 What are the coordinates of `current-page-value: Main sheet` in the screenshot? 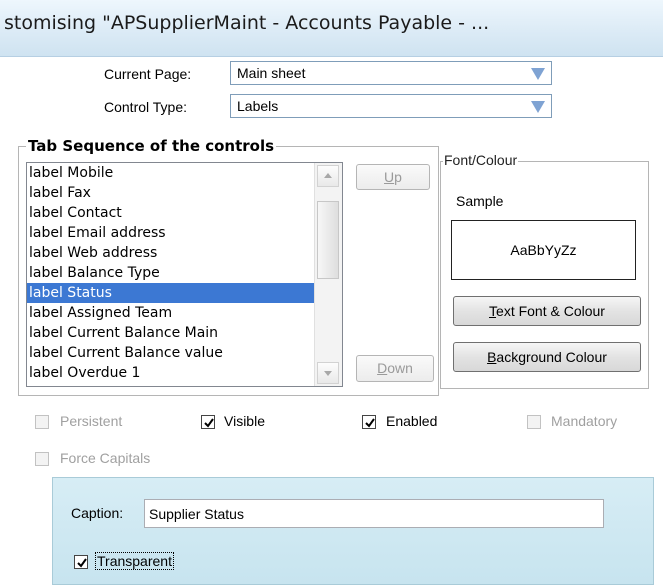 It's located at (271, 73).